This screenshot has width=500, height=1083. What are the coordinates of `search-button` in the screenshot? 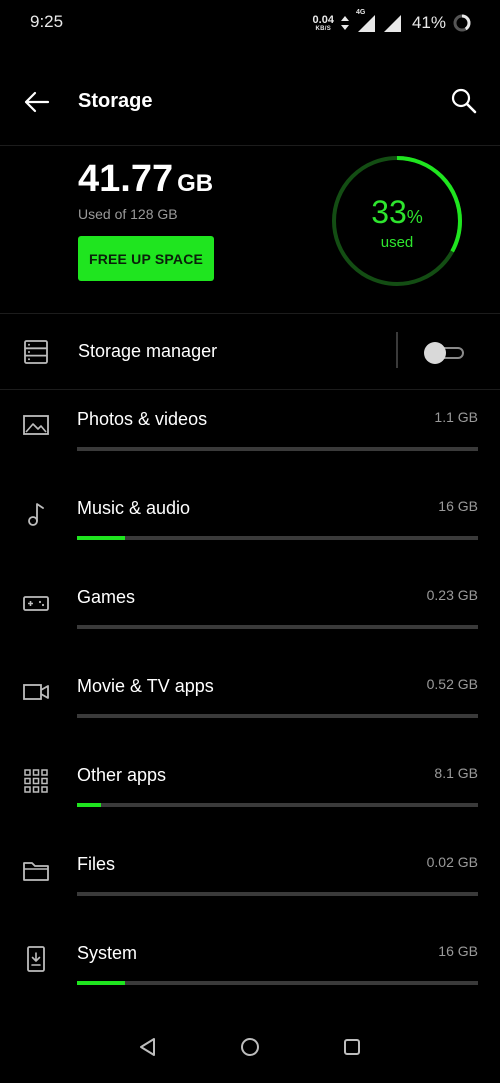 It's located at (464, 102).